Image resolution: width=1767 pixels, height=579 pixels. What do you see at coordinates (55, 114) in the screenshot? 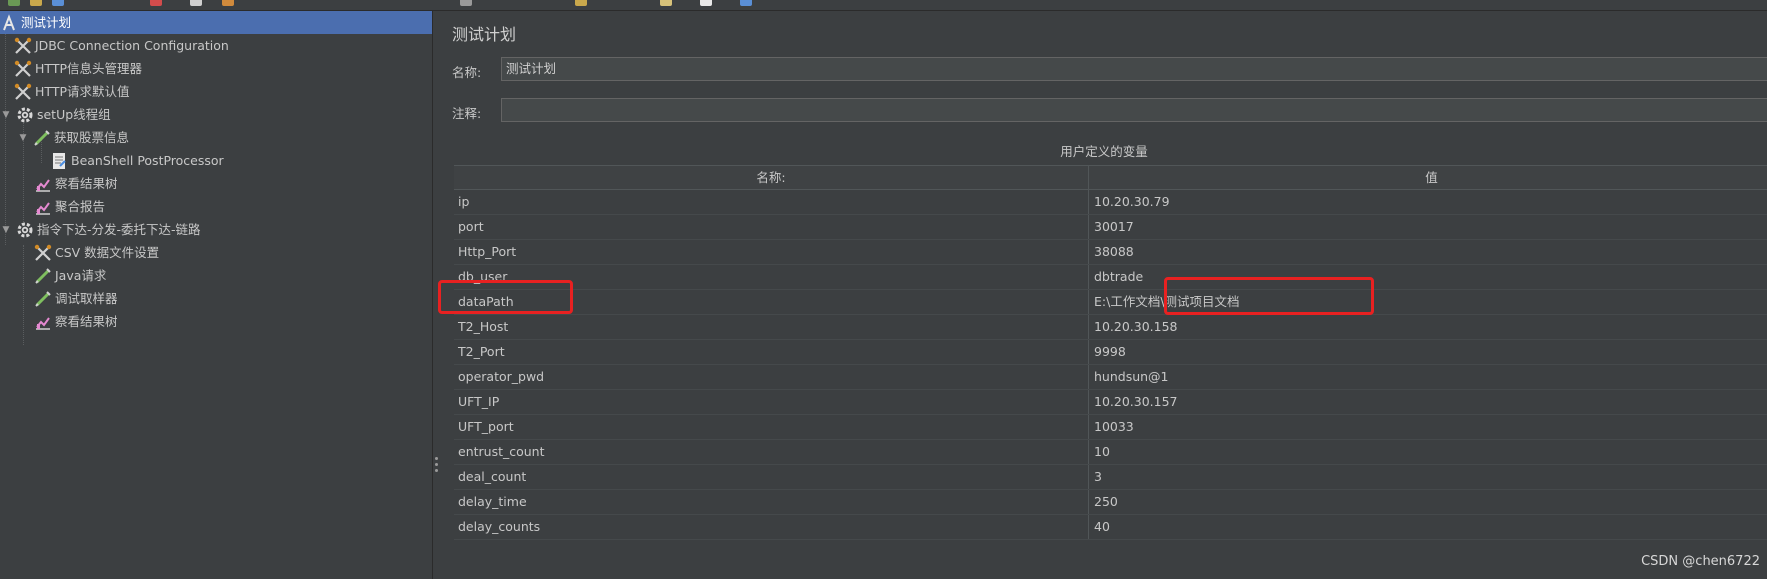
I see `tree-item-setup-thread-group: ▼ setUp线程组` at bounding box center [55, 114].